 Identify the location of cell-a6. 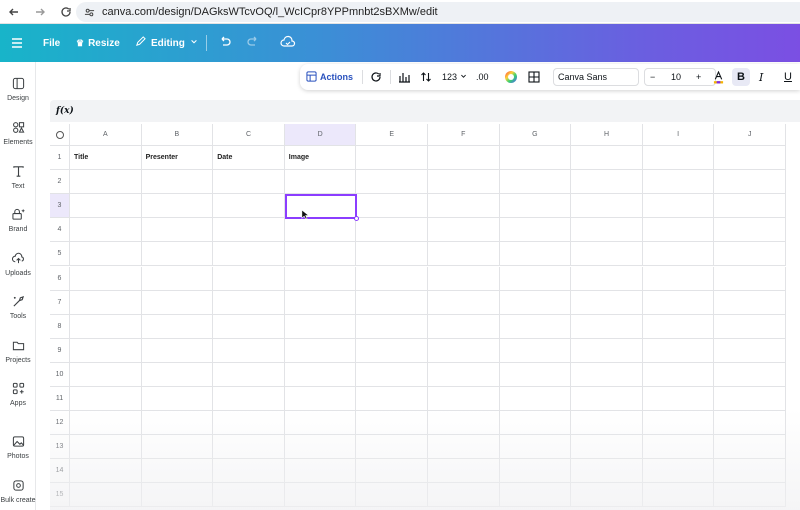
(106, 278).